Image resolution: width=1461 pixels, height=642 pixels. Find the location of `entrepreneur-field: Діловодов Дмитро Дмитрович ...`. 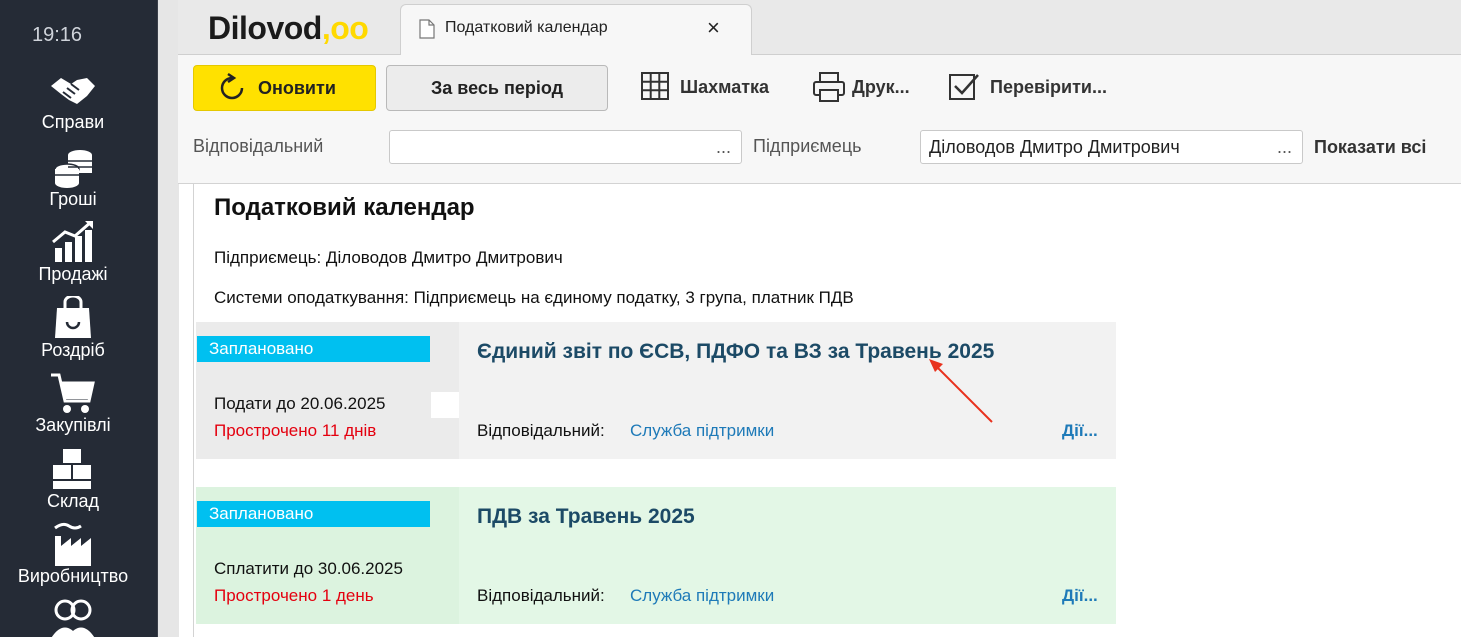

entrepreneur-field: Діловодов Дмитро Дмитрович ... is located at coordinates (1111, 147).